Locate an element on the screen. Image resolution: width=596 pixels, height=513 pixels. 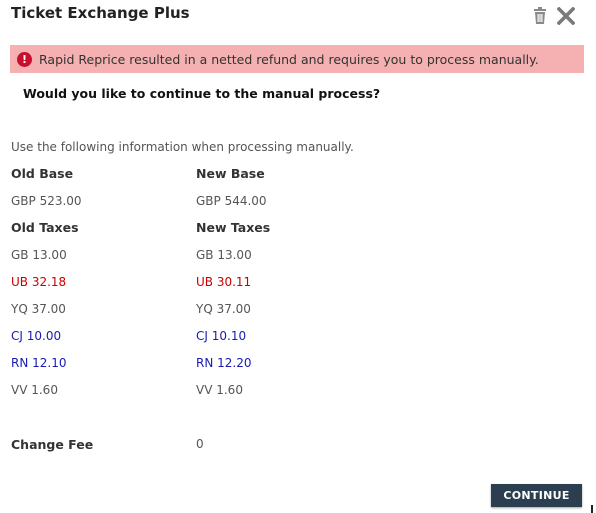
new-base-label: New Base is located at coordinates (230, 173).